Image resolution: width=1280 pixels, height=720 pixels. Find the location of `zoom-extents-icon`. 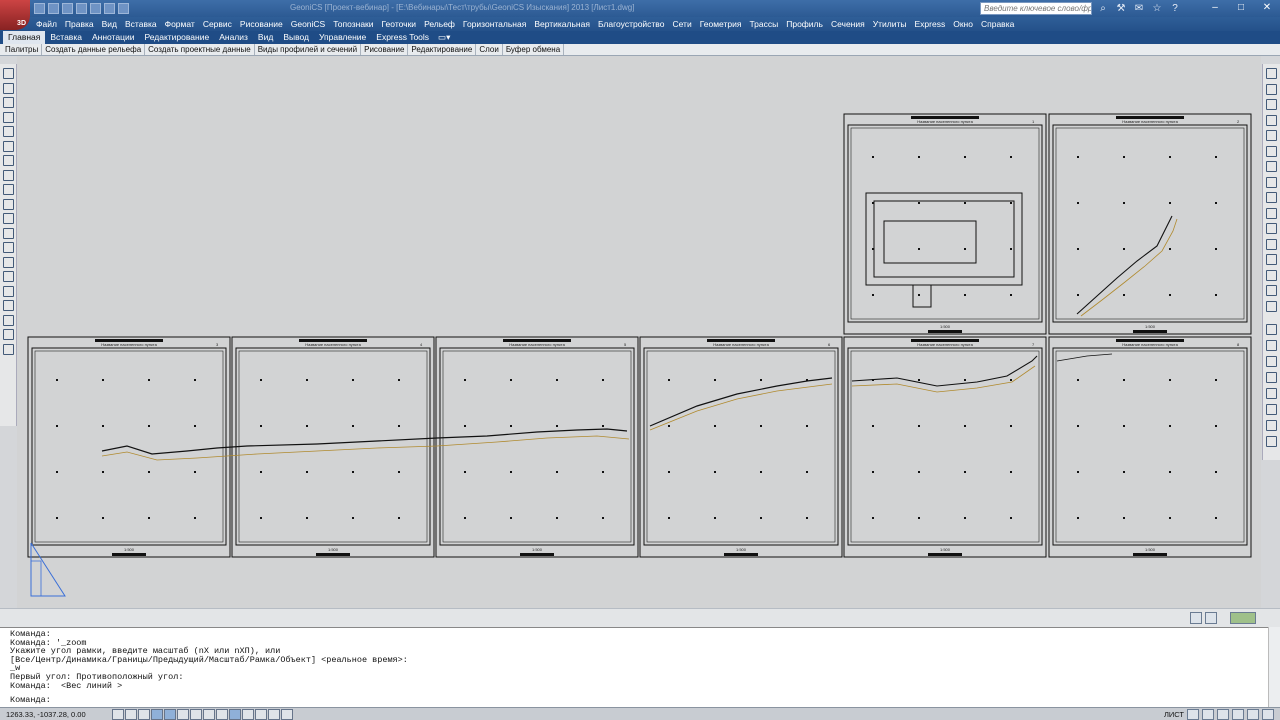

zoom-extents-icon is located at coordinates (1271, 377).